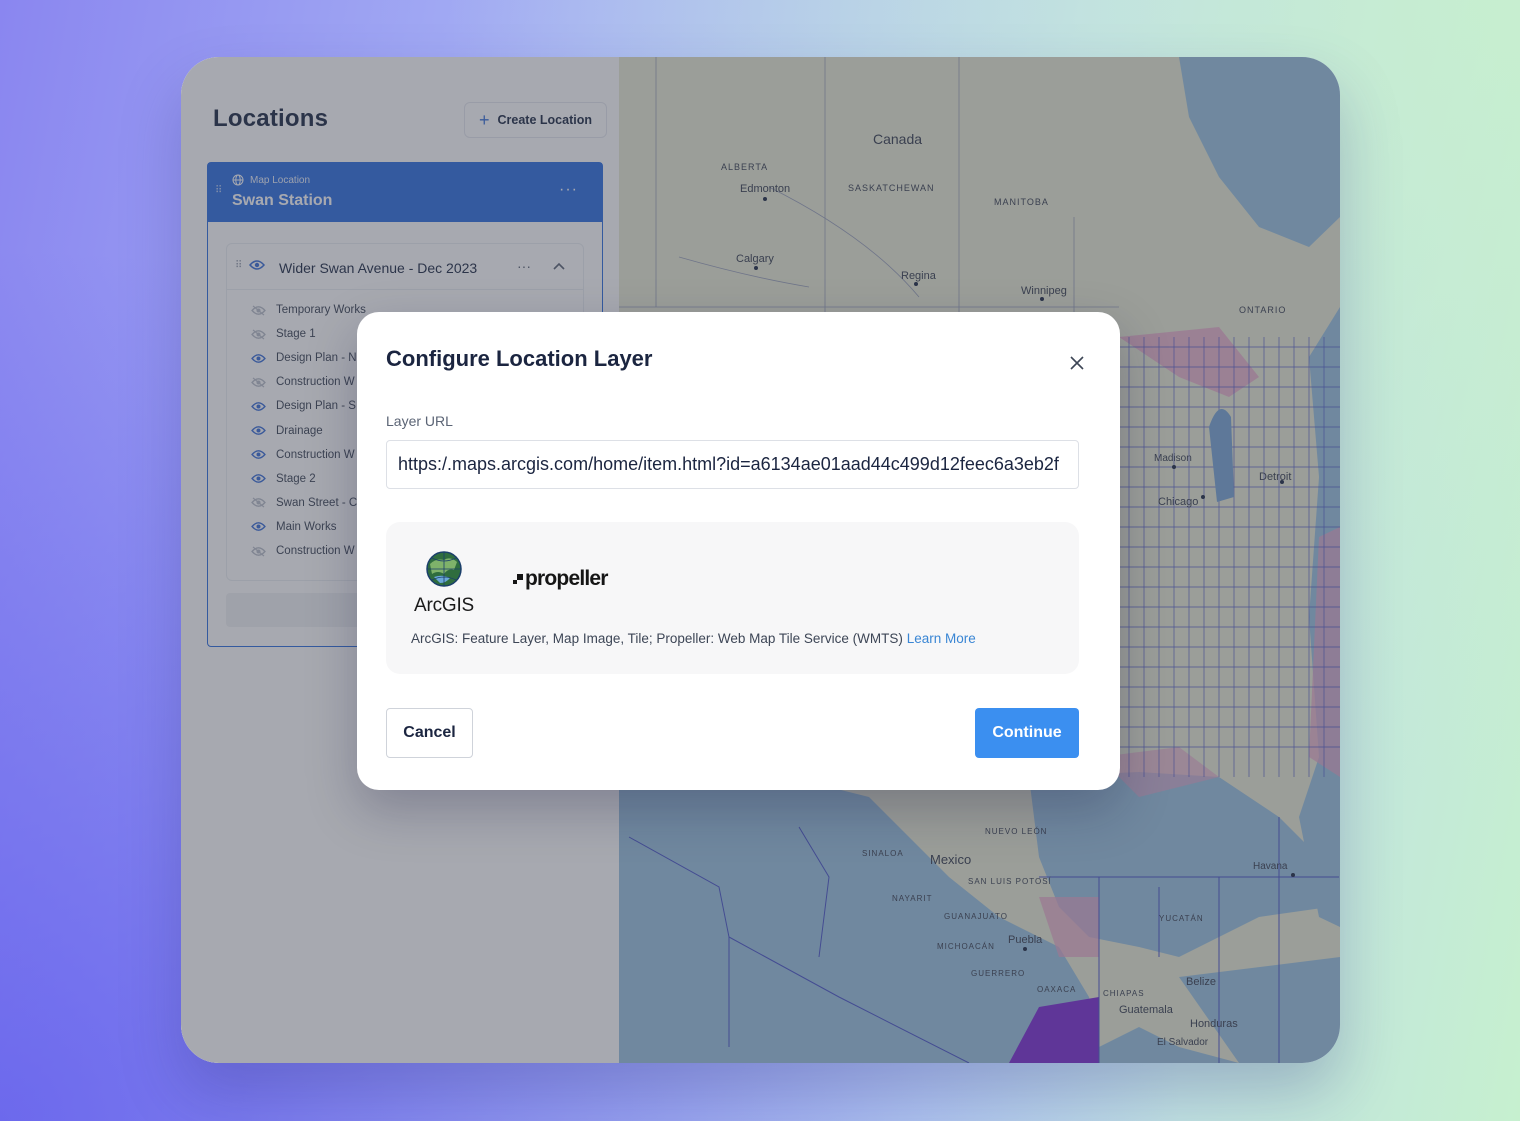 The image size is (1520, 1121). I want to click on close-icon, so click(1077, 363).